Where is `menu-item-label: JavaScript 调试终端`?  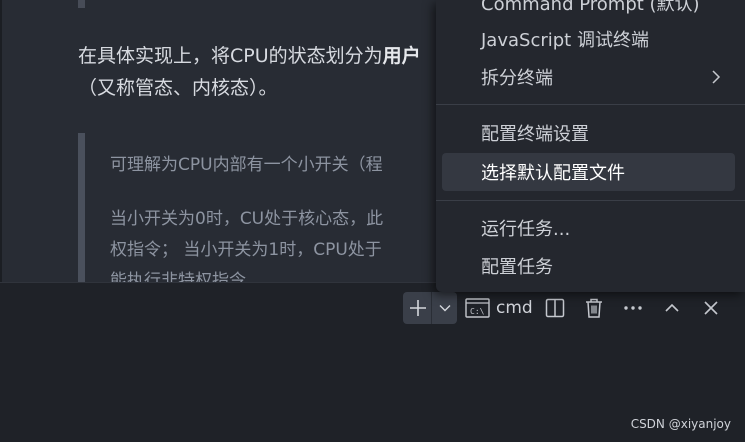
menu-item-label: JavaScript 调试终端 is located at coordinates (565, 40).